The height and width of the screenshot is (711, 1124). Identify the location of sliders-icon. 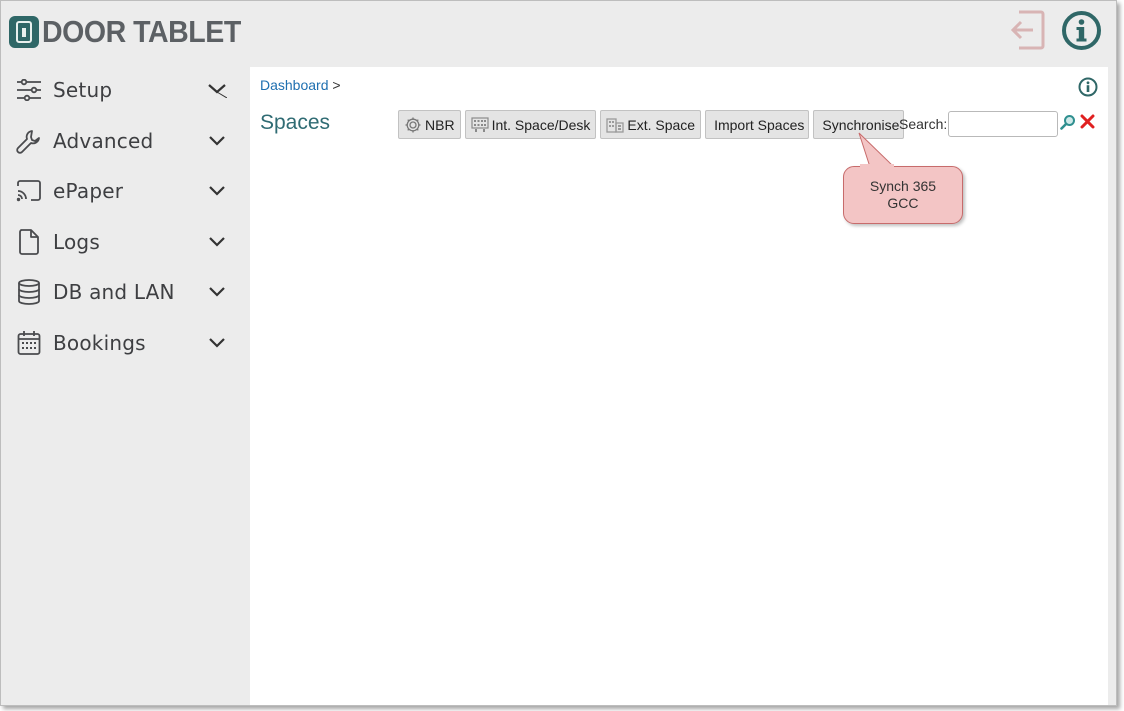
(29, 90).